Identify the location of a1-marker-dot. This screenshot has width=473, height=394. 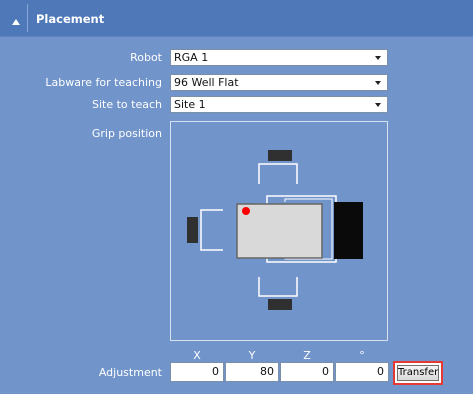
(246, 211).